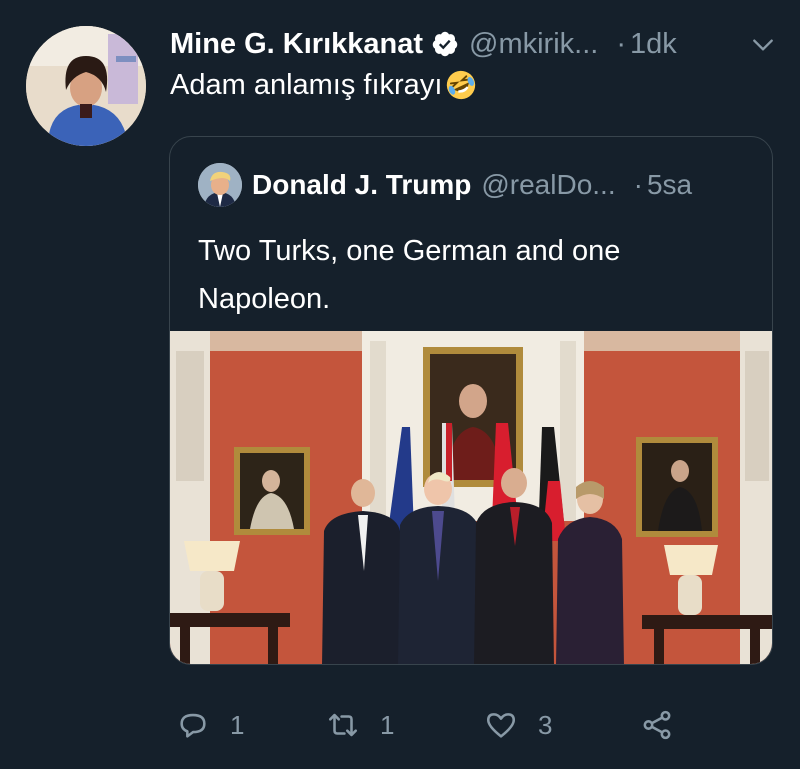 The height and width of the screenshot is (769, 800). What do you see at coordinates (343, 725) in the screenshot?
I see `retweet-icon` at bounding box center [343, 725].